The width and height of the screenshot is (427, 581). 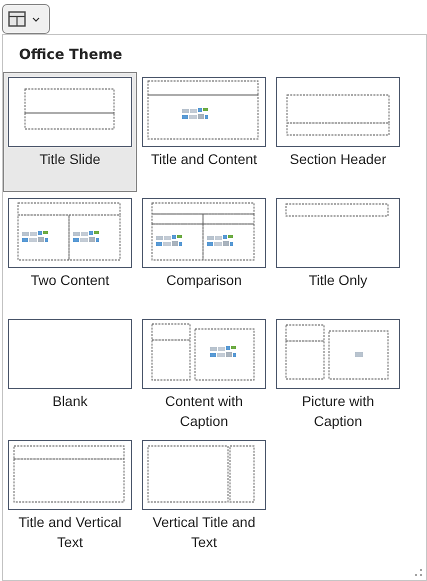 I want to click on layout-label: Picture with Caption, so click(x=338, y=411).